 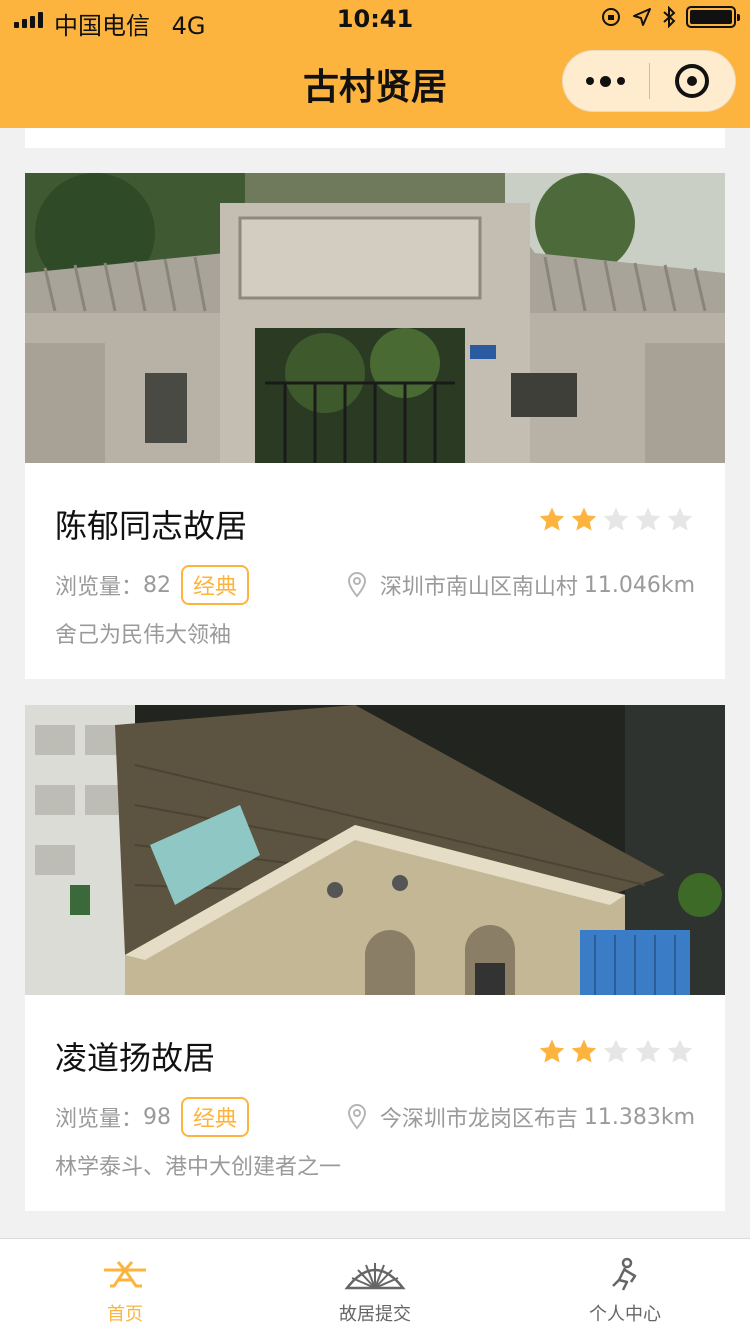 What do you see at coordinates (135, 1058) in the screenshot?
I see `residence-title: 凌道扬故居` at bounding box center [135, 1058].